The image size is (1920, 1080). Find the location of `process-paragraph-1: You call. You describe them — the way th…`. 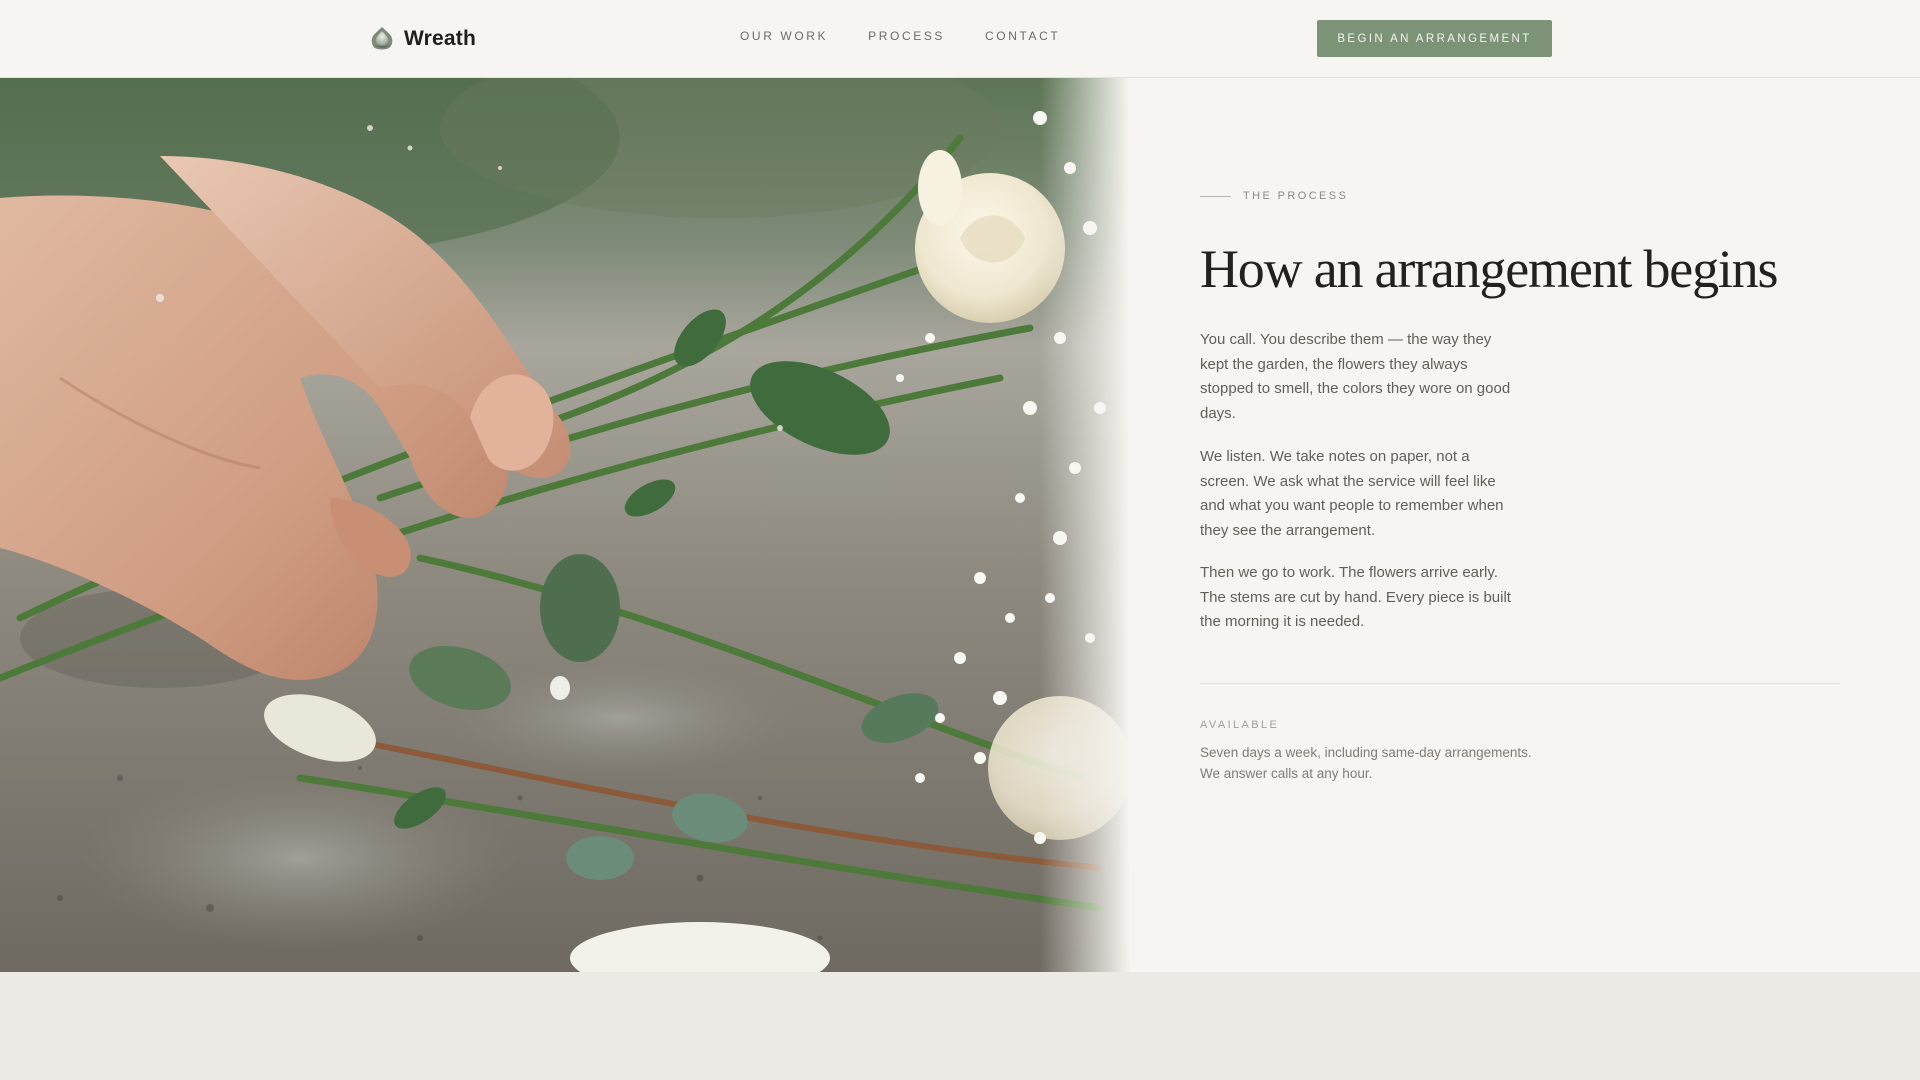

process-paragraph-1: You call. You describe them — the way th… is located at coordinates (1355, 376).